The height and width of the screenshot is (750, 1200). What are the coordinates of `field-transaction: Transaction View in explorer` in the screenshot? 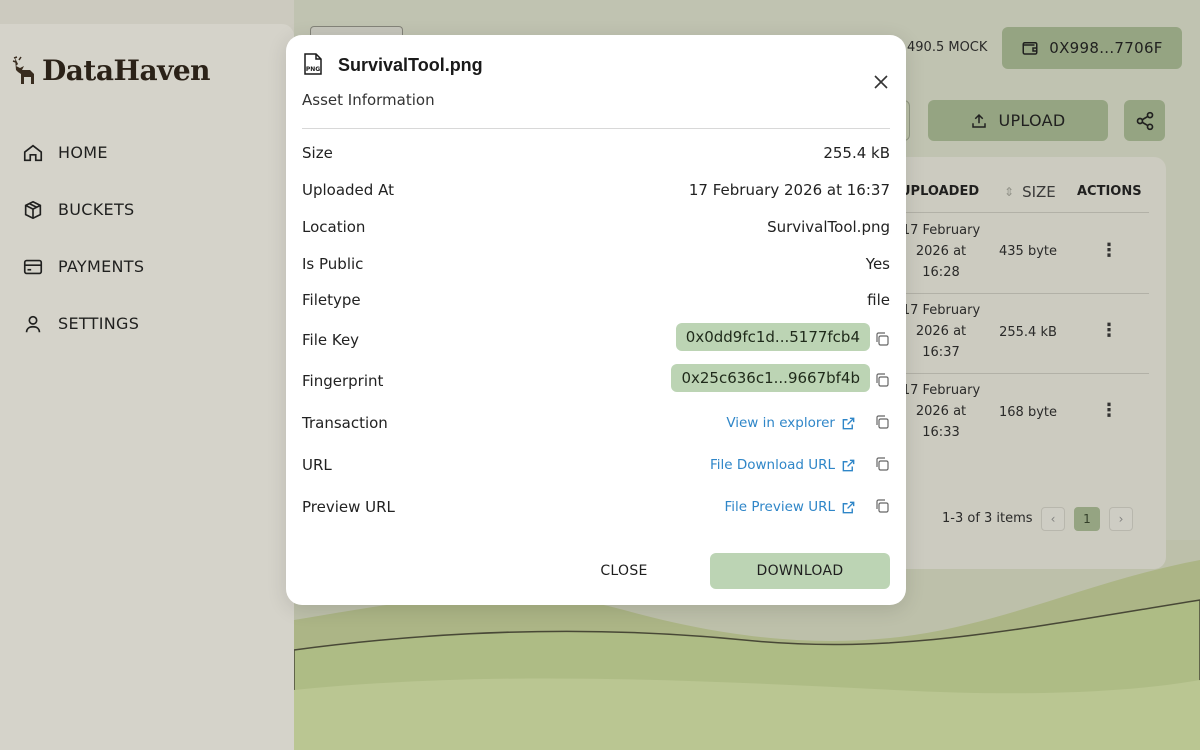 It's located at (596, 423).